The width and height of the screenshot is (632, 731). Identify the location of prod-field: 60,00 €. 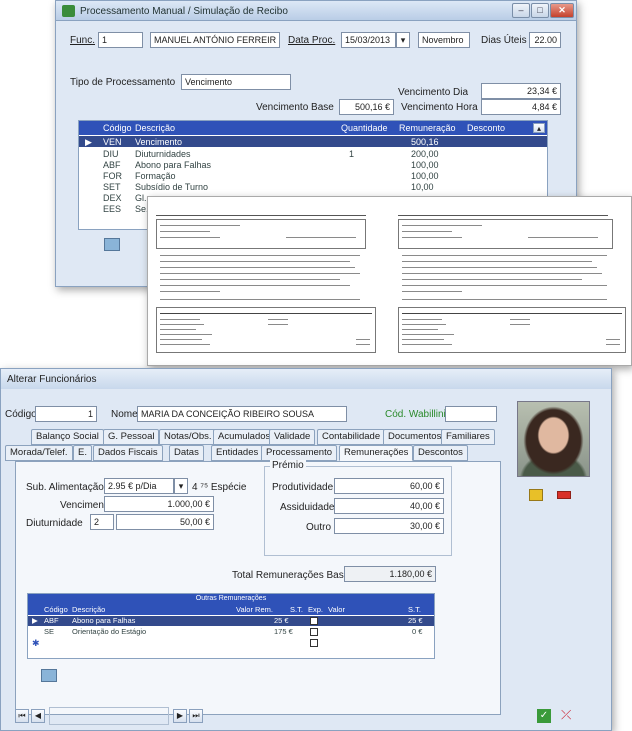
(389, 486).